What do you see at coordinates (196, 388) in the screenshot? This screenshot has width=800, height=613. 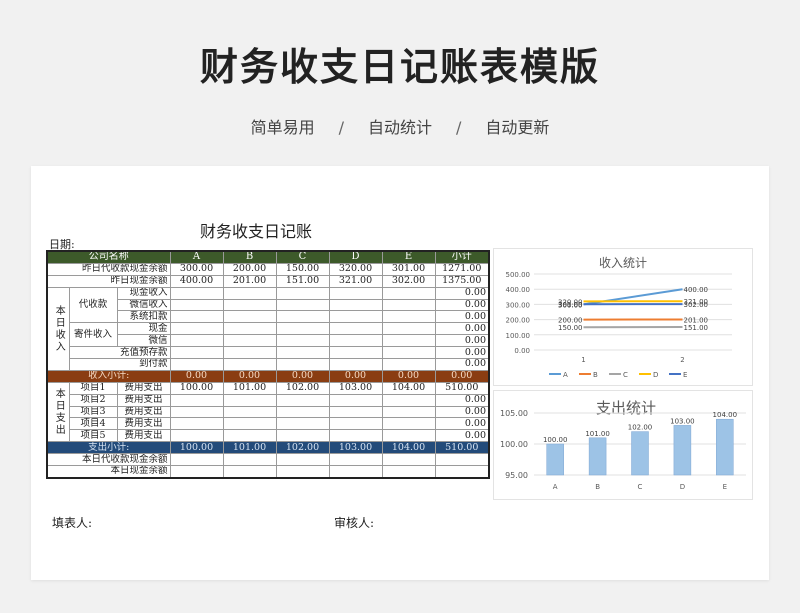 I see `cell: 100.00` at bounding box center [196, 388].